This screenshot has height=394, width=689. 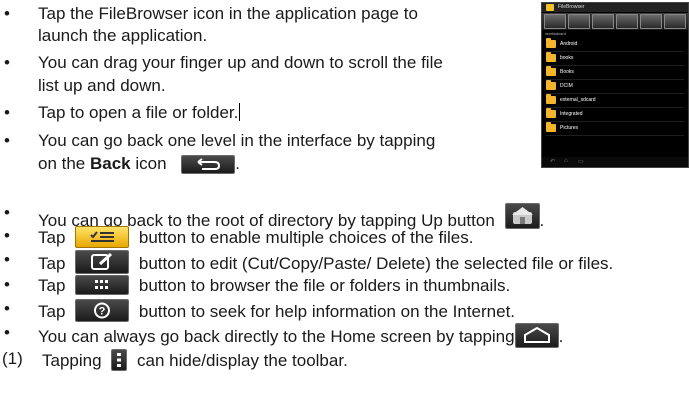 I want to click on instruction-line: Tap to open a file or folder., so click(x=139, y=113).